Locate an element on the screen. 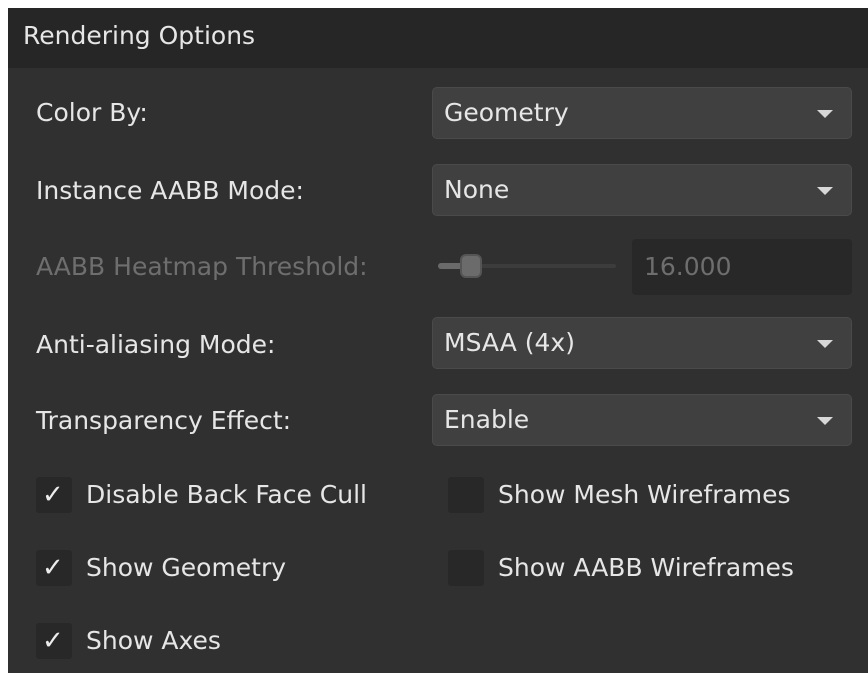  show-axes-label: Show Axes is located at coordinates (153, 640).